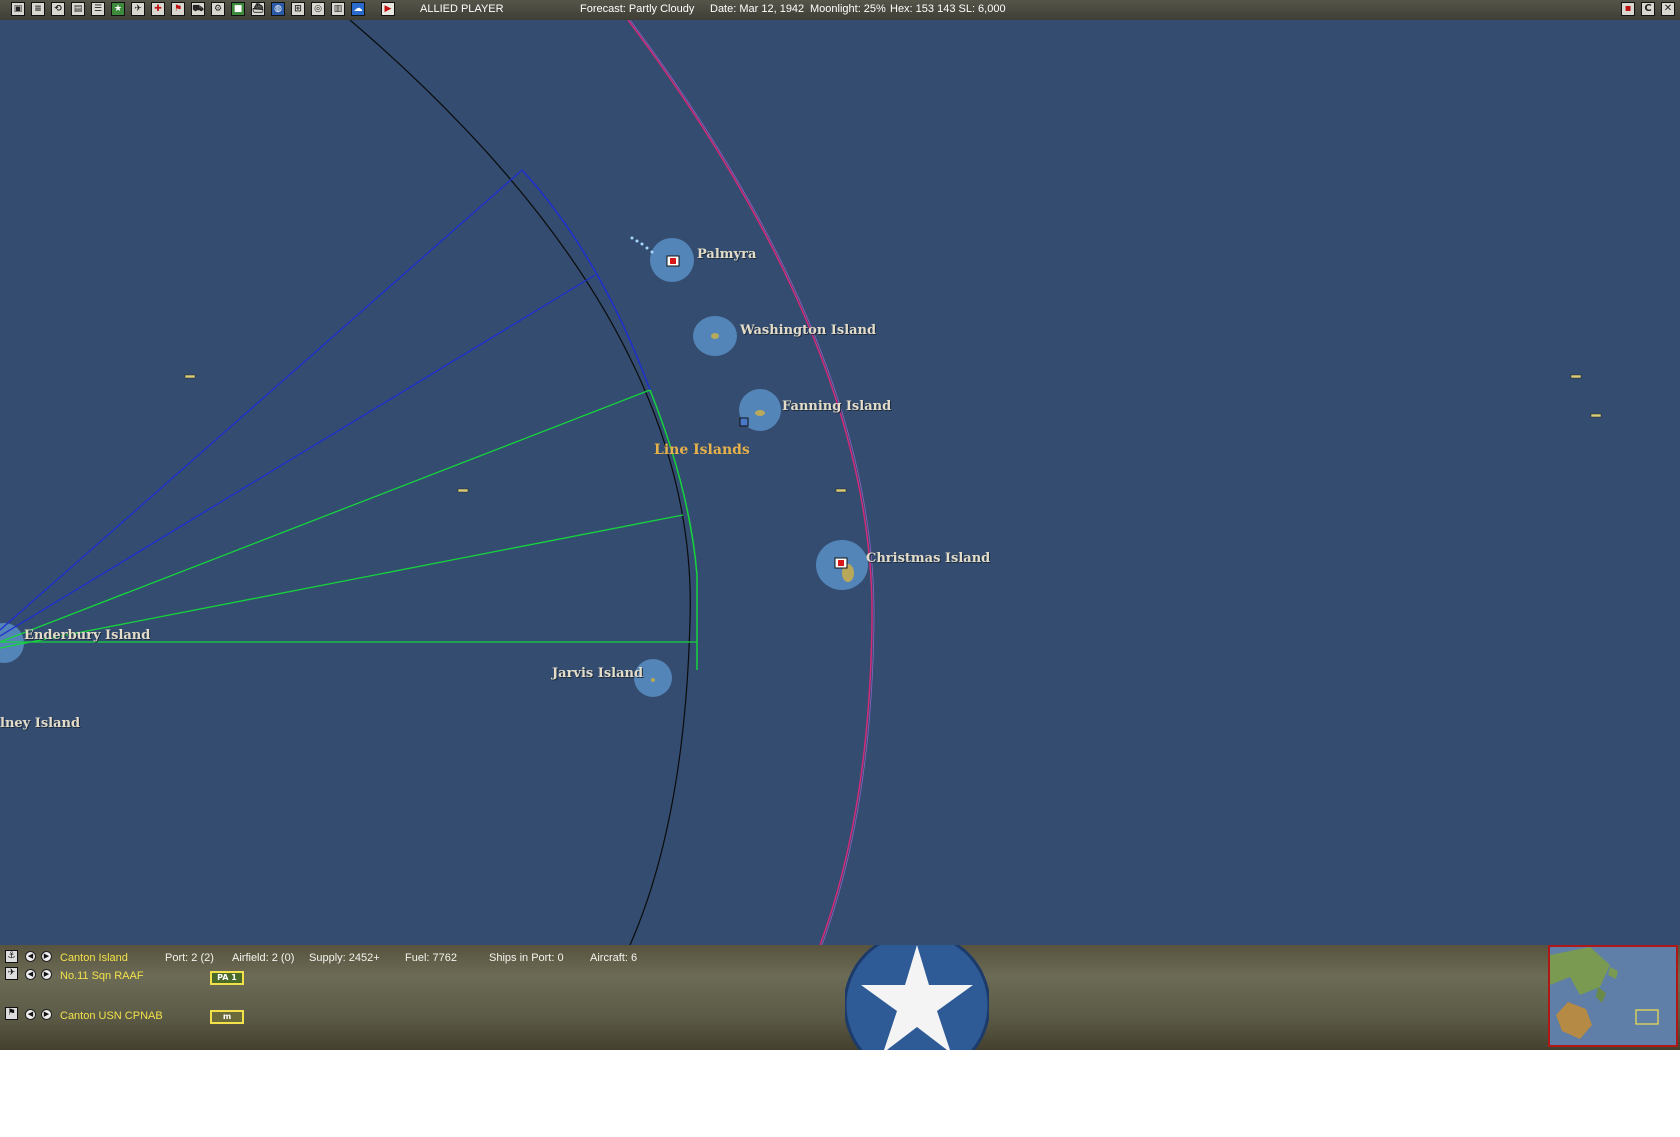 This screenshot has width=1680, height=1137. I want to click on close-icon: ✕, so click(1668, 9).